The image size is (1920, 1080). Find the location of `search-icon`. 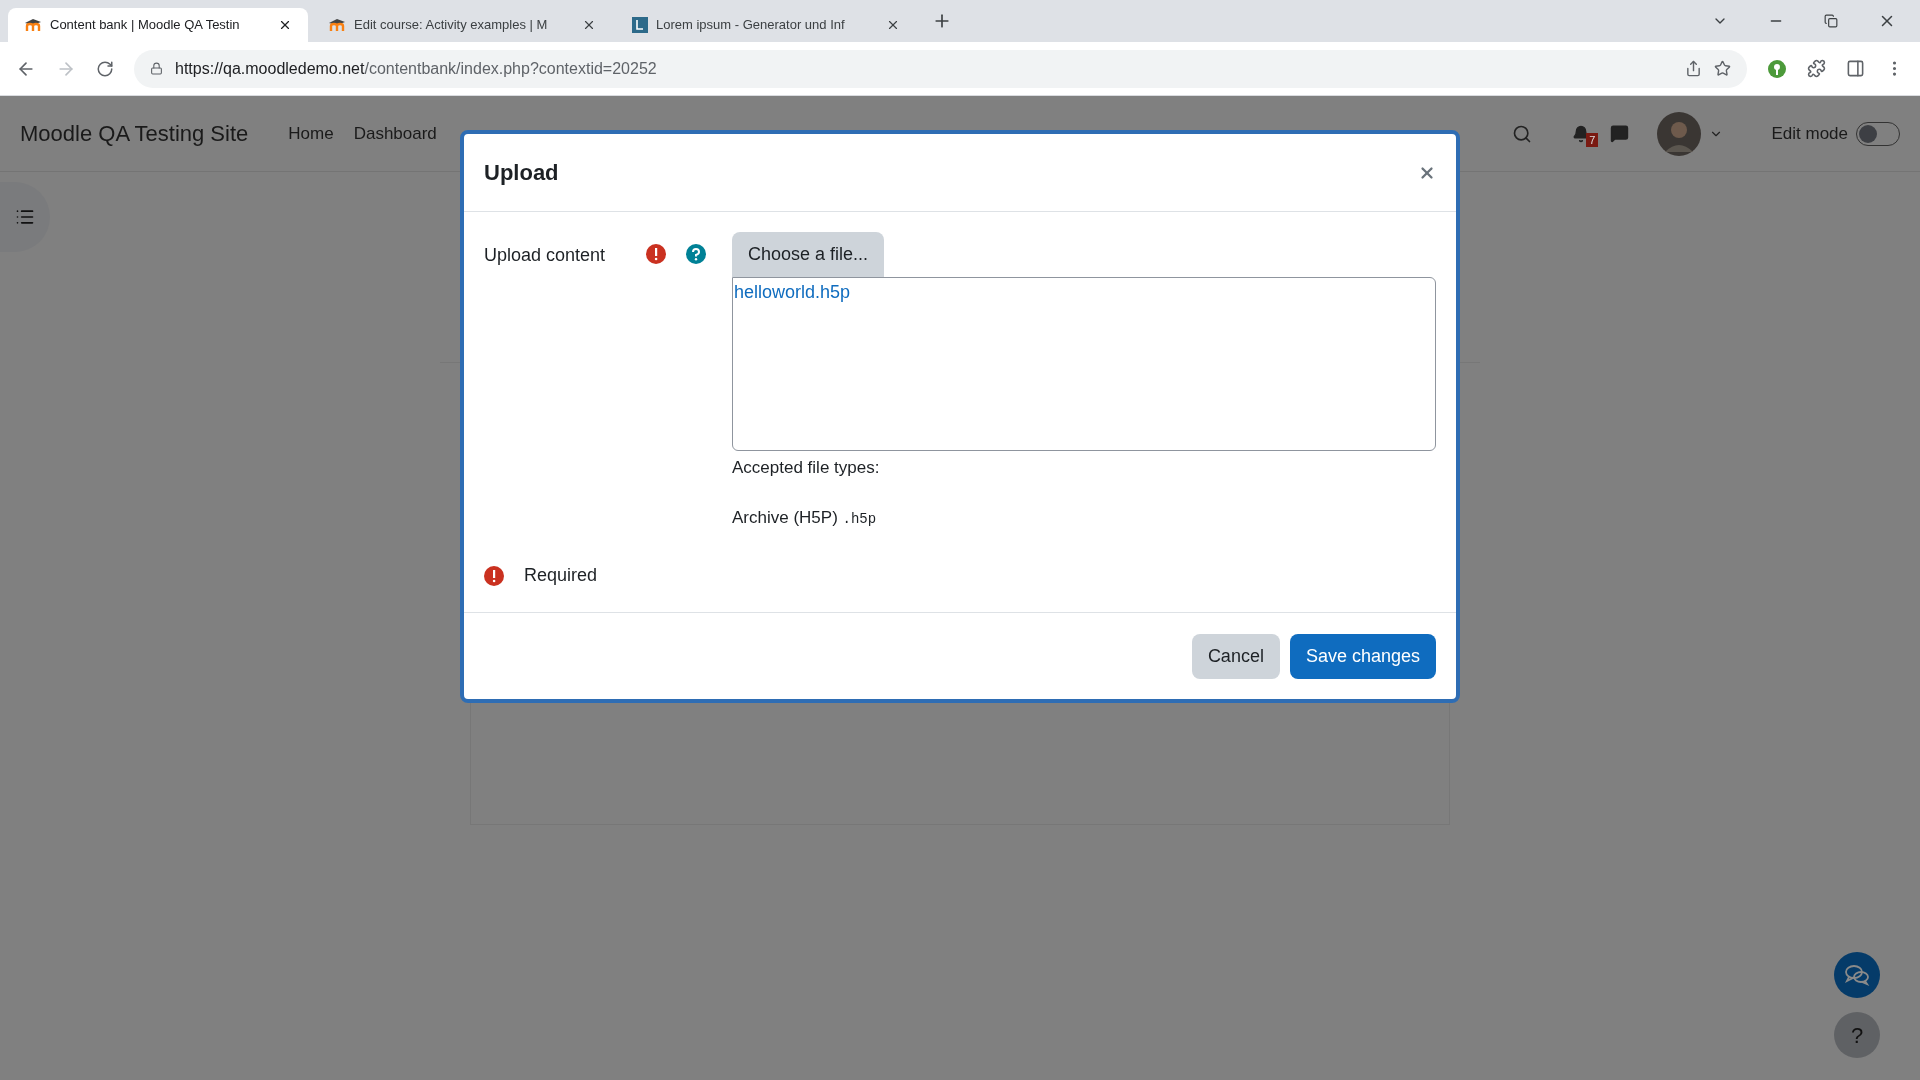

search-icon is located at coordinates (1522, 133).